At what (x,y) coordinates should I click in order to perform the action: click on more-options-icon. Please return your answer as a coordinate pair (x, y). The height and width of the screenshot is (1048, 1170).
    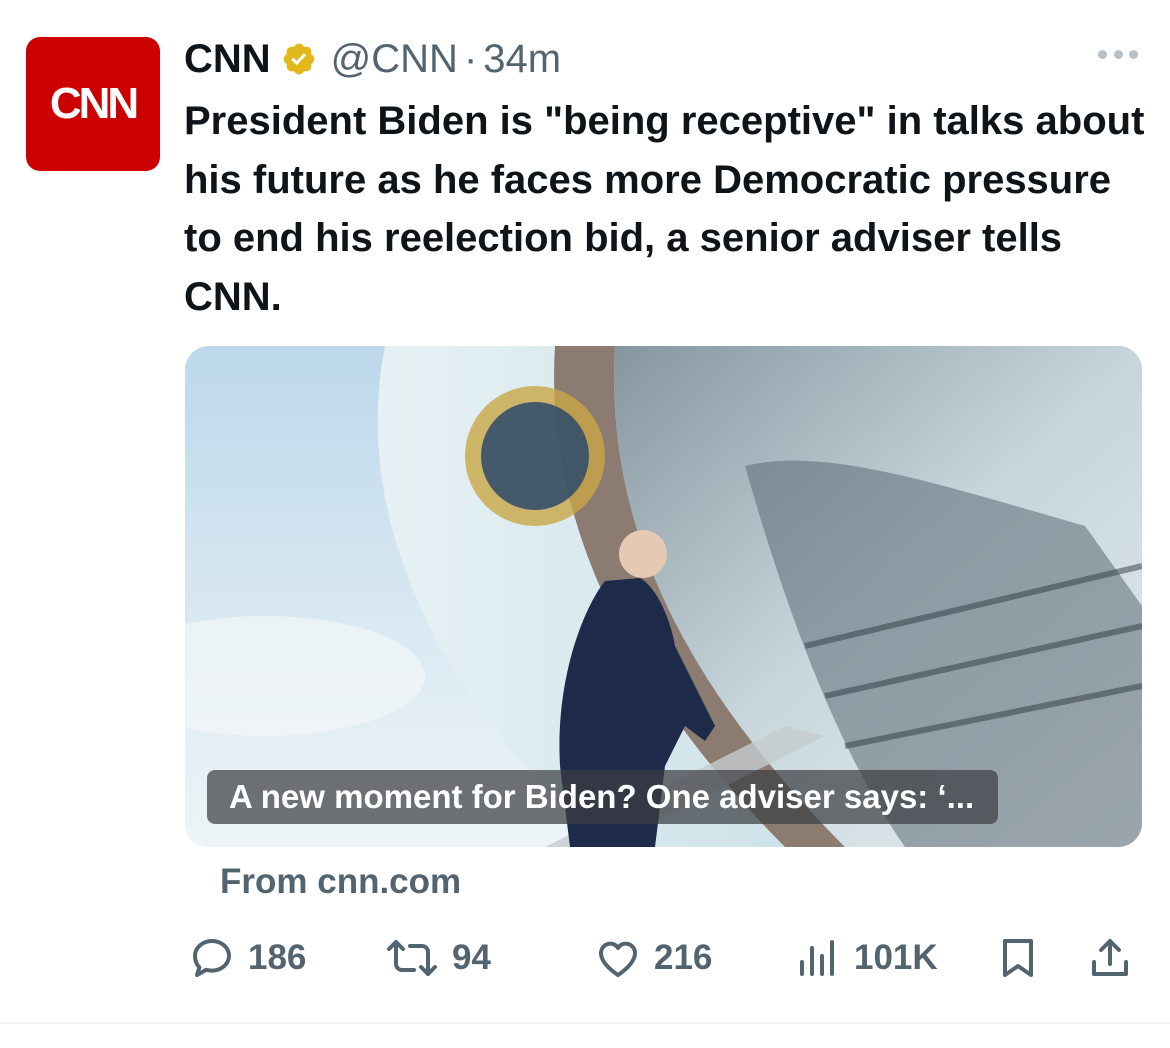
    Looking at the image, I should click on (1118, 56).